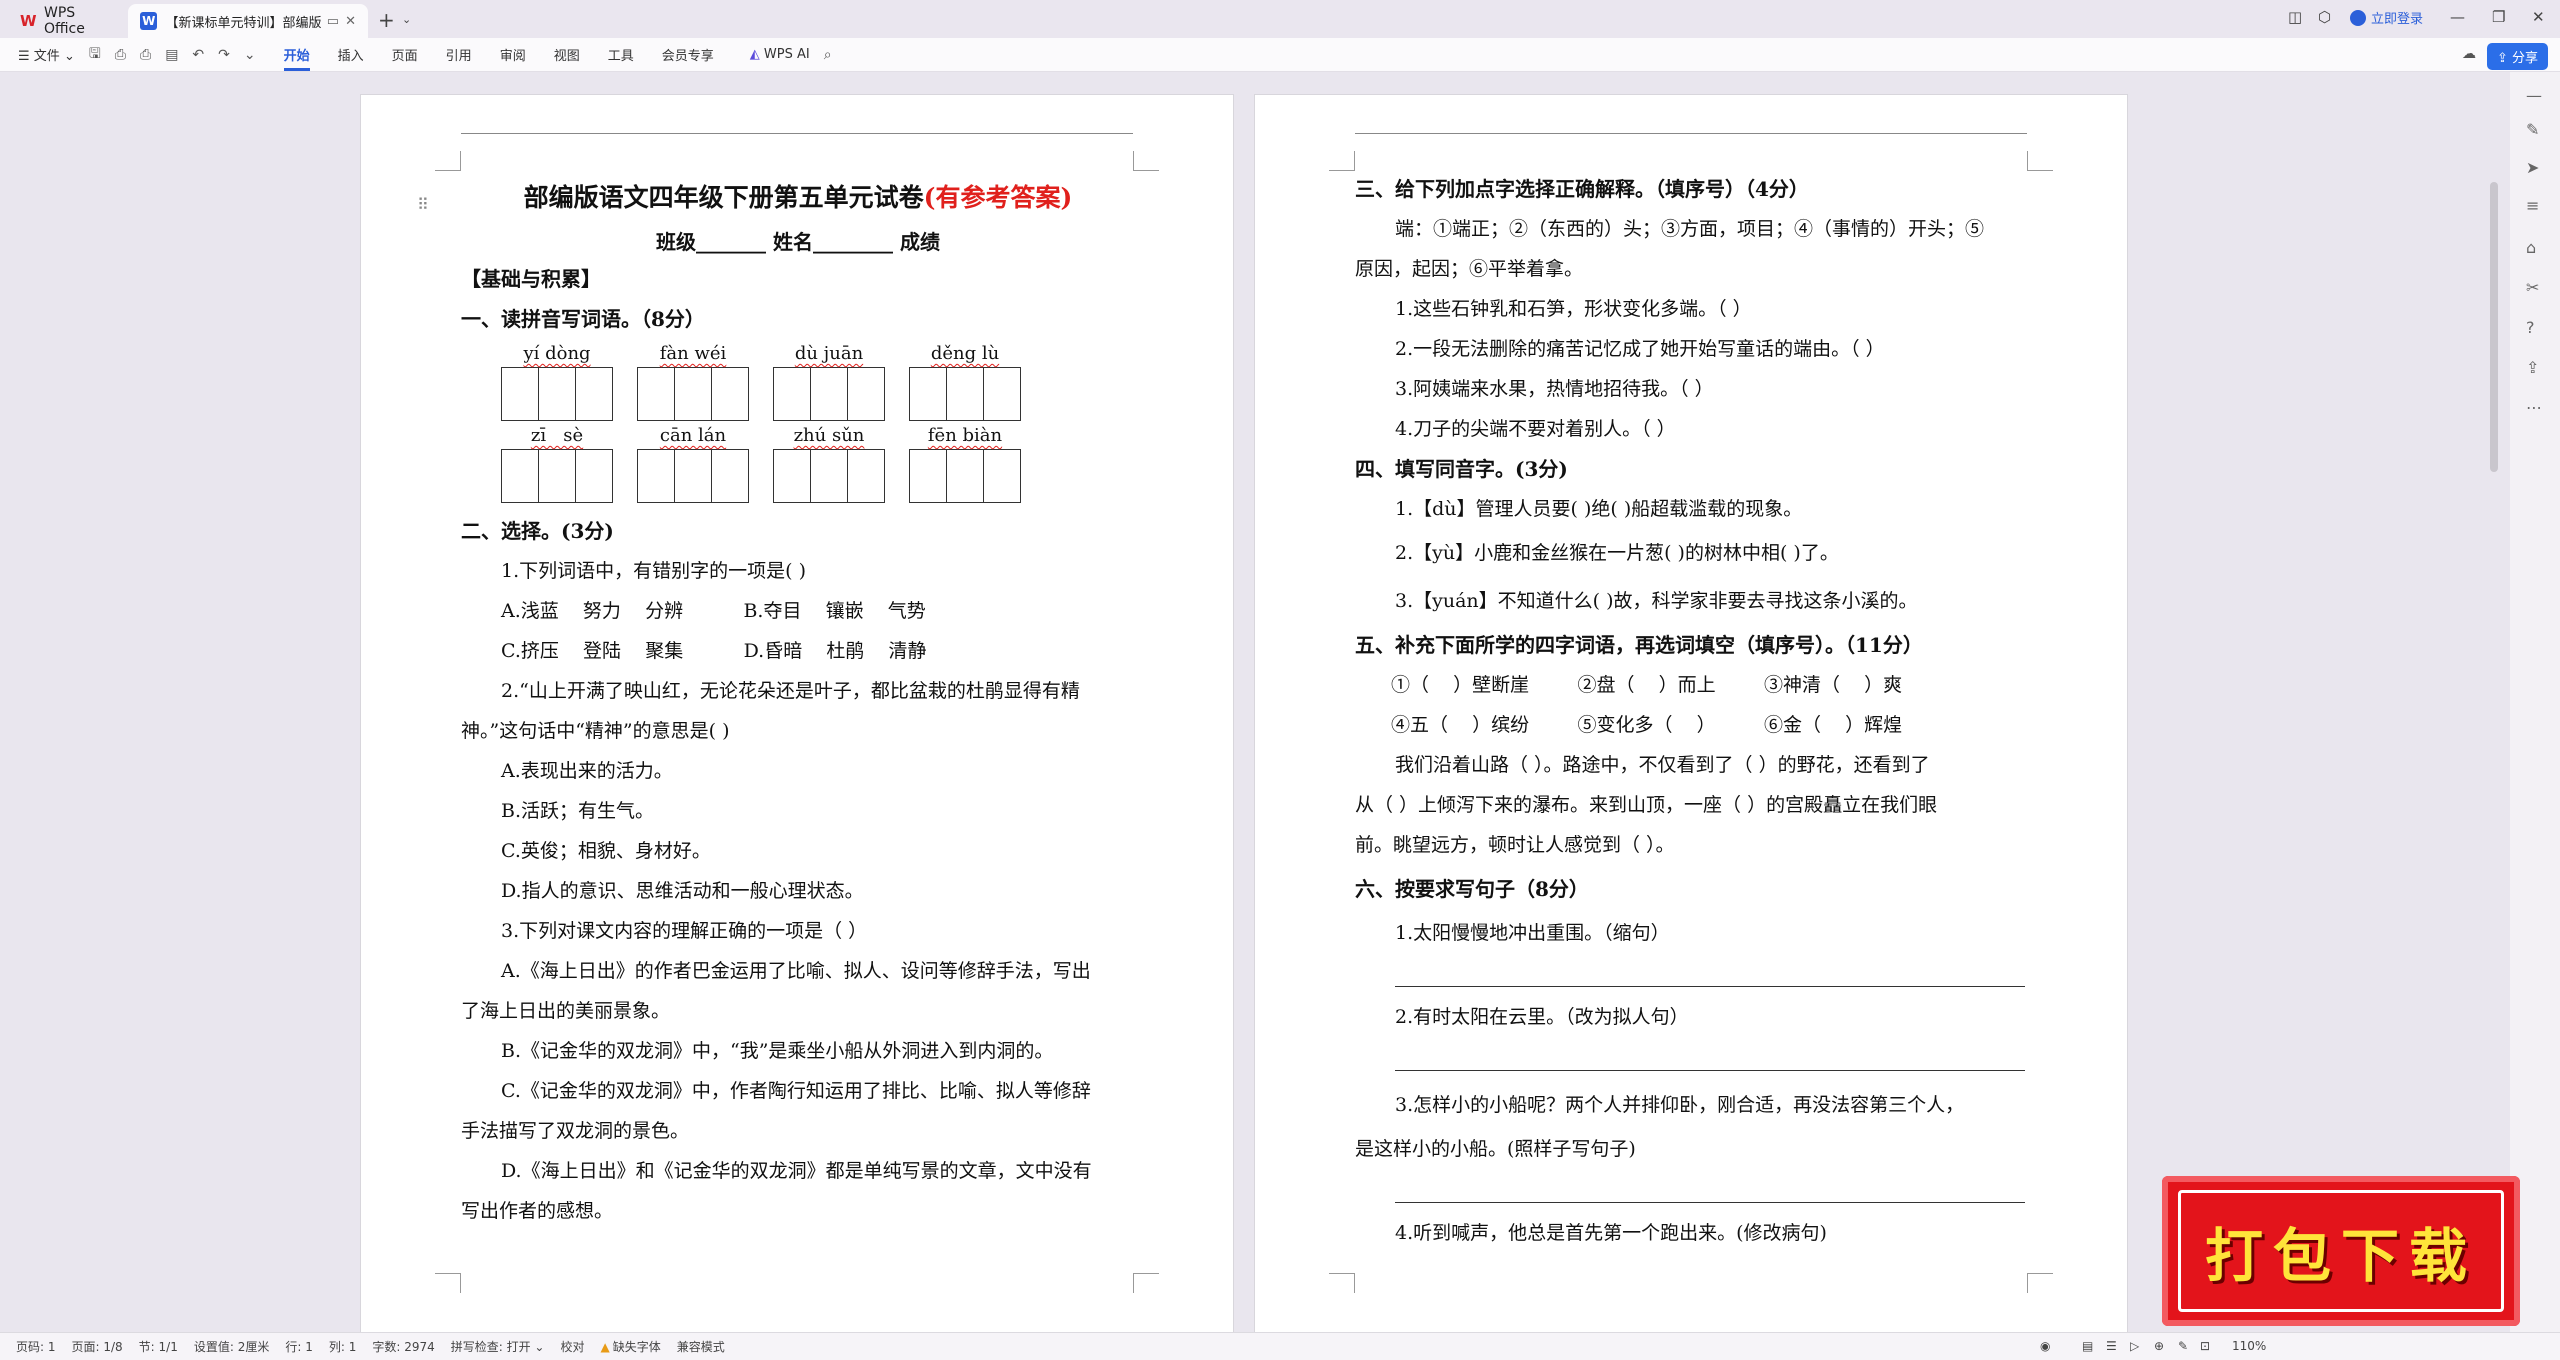 Image resolution: width=2560 pixels, height=1360 pixels. Describe the element at coordinates (2532, 287) in the screenshot. I see `tools-icon: ✂` at that location.